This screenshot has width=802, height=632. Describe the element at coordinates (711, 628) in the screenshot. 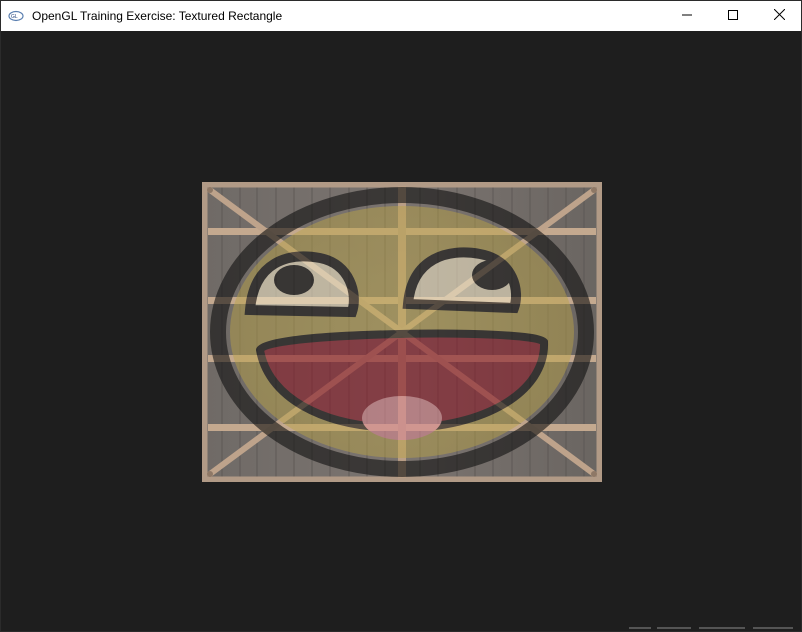

I see `faint-overlay-text` at that location.